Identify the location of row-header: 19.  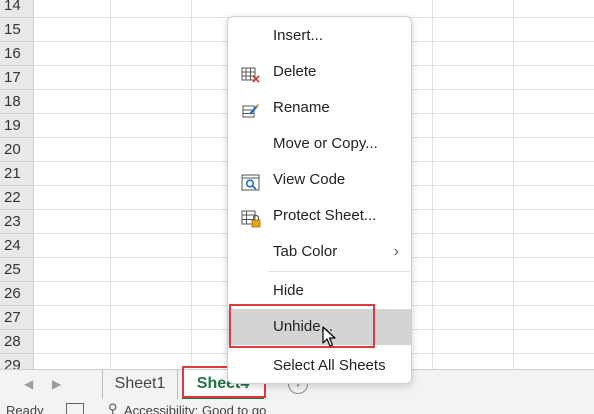
(17, 126).